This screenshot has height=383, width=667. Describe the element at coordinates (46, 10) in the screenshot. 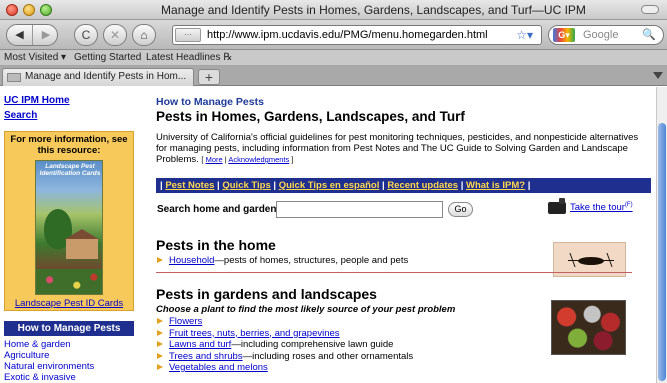

I see `zoom-window-button` at that location.